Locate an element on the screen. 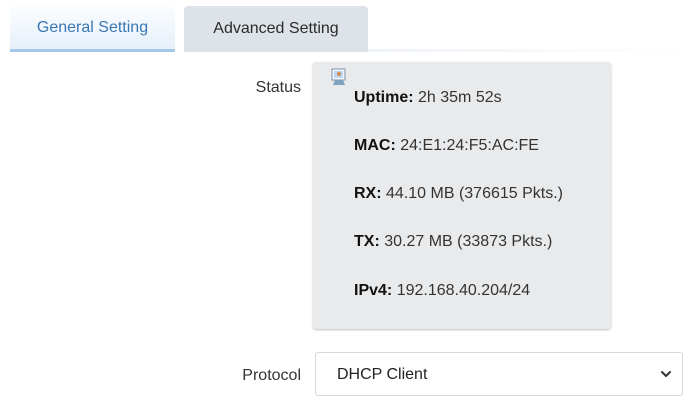 This screenshot has width=691, height=398. status-ipv4: IPv4: 192.168.40.204/24 is located at coordinates (442, 291).